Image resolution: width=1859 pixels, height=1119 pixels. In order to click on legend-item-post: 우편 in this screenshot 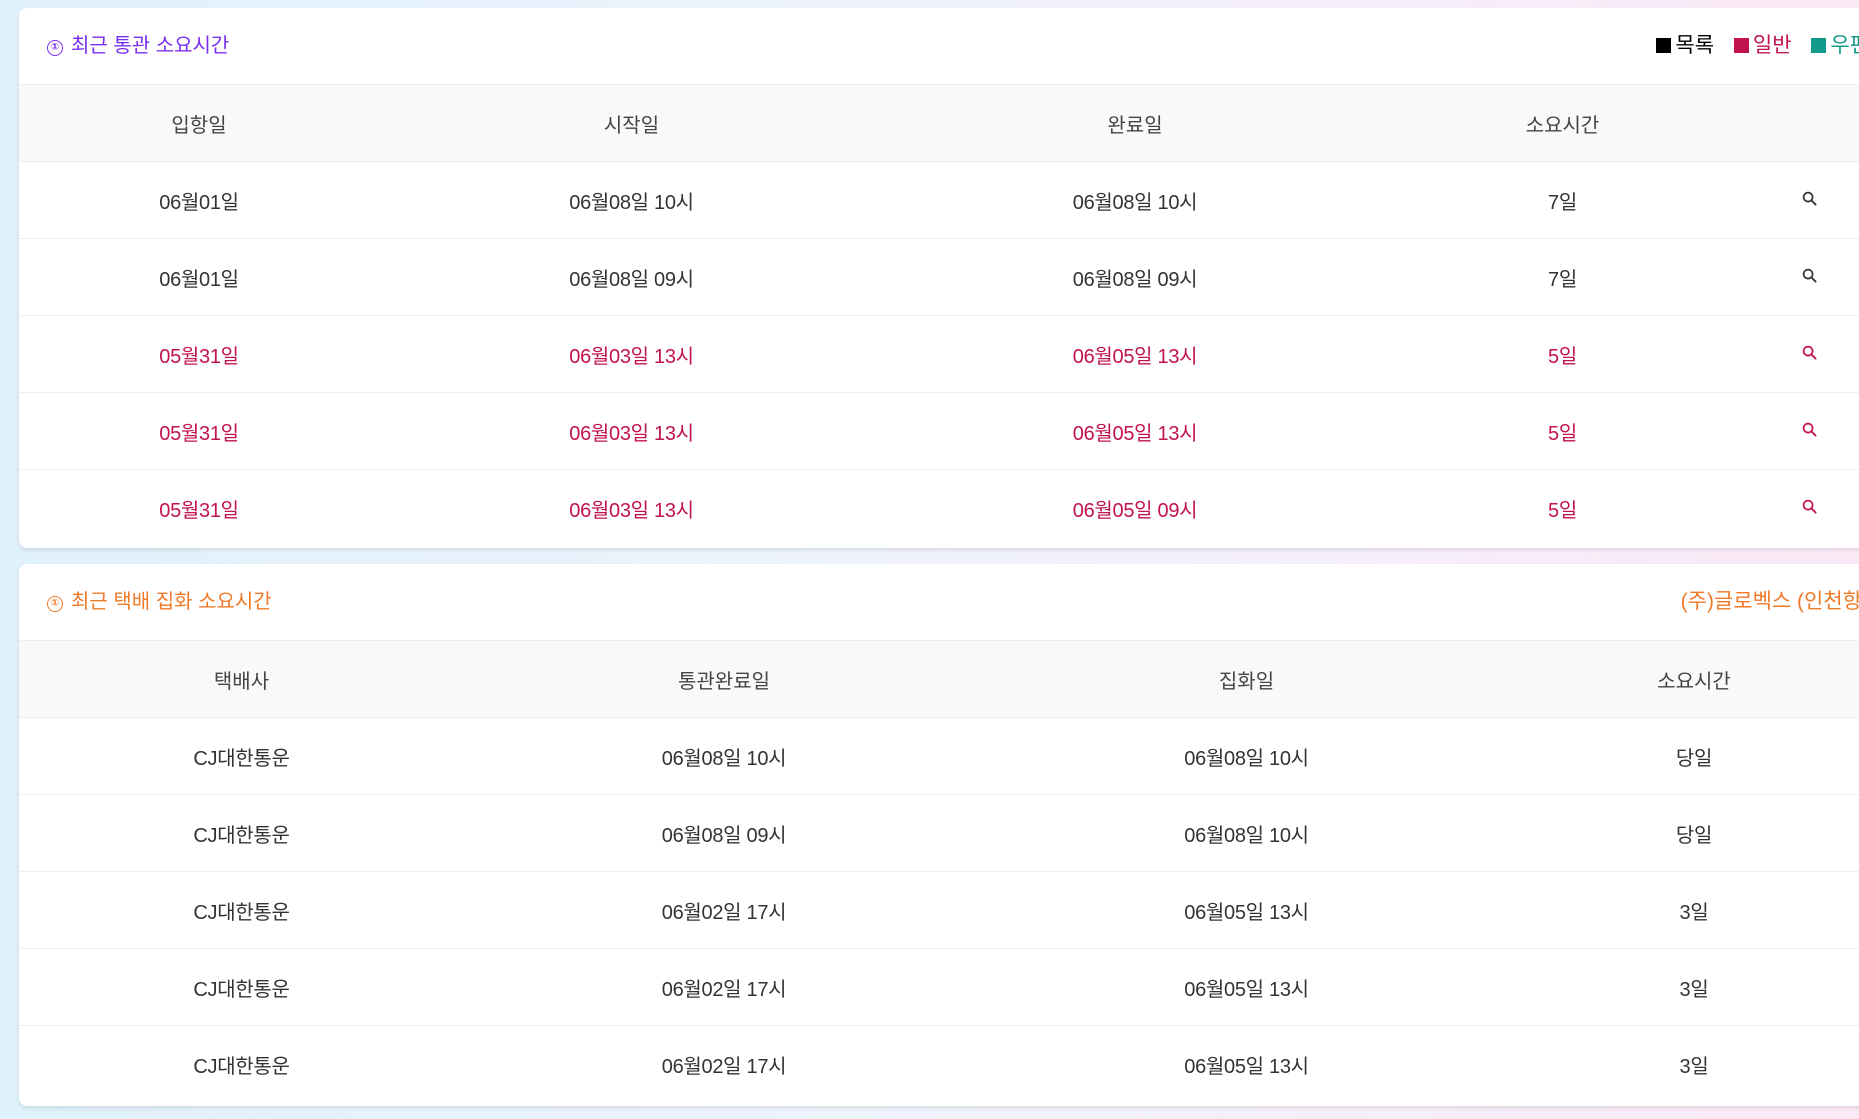, I will do `click(1835, 45)`.